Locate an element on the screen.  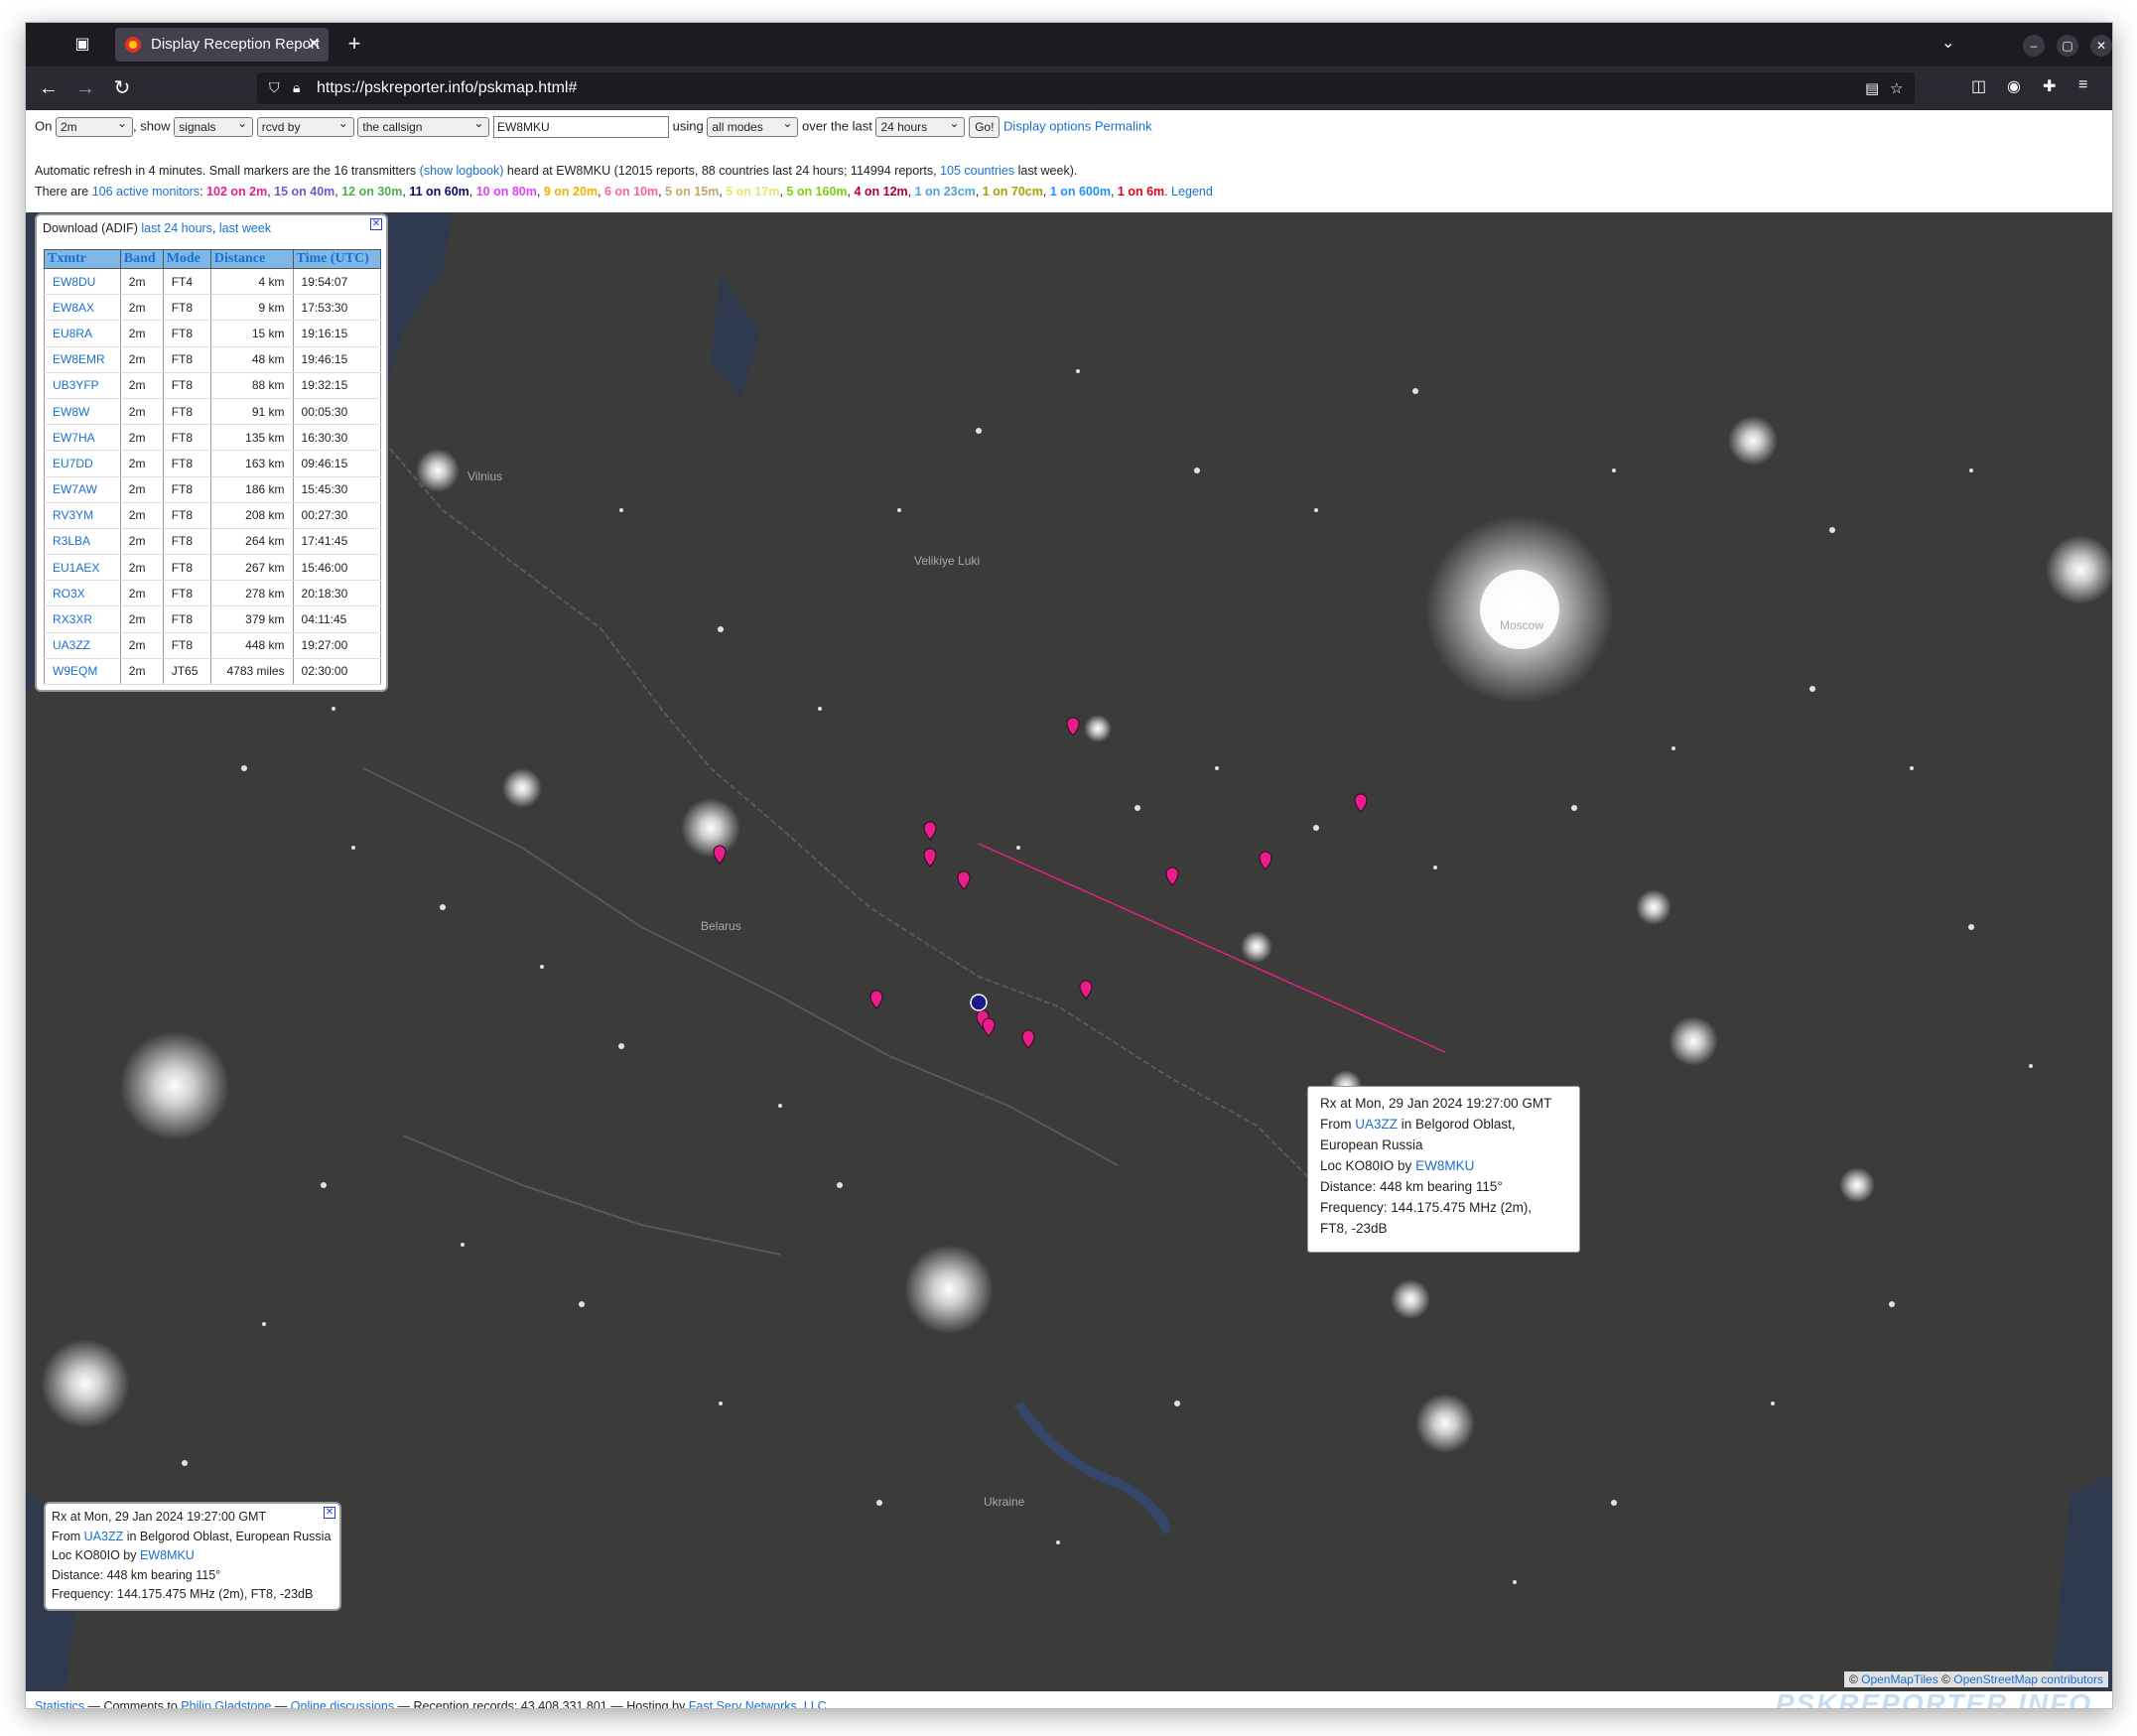
new-tab-icon: + is located at coordinates (354, 44).